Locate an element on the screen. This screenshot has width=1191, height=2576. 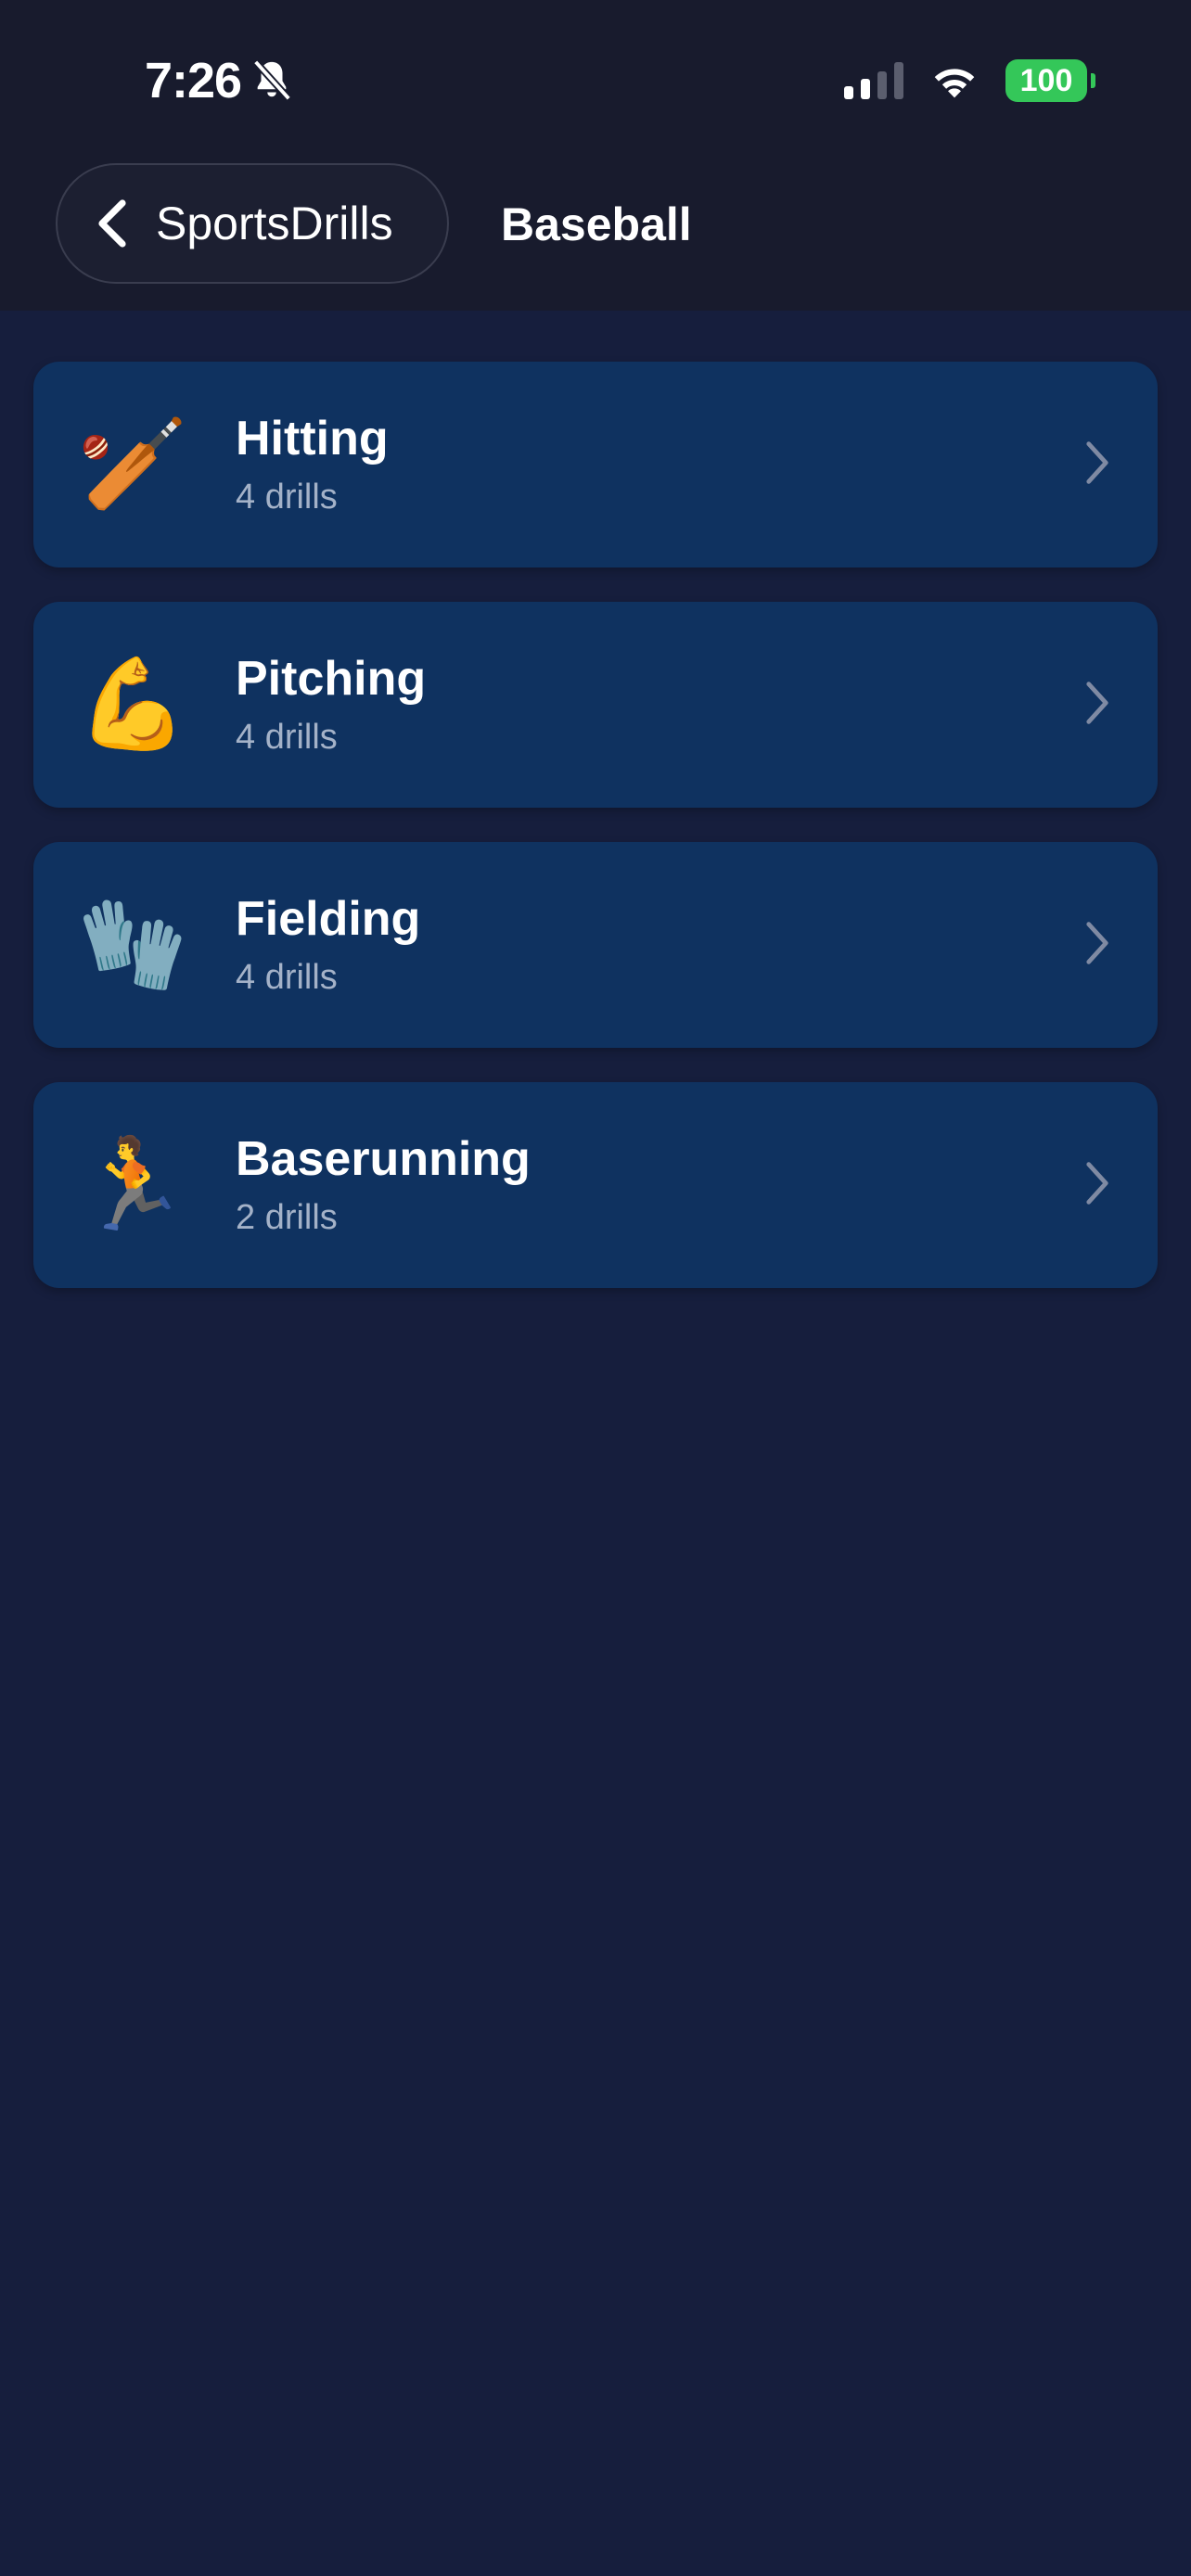
back-button-label: SportsDrills is located at coordinates (274, 223).